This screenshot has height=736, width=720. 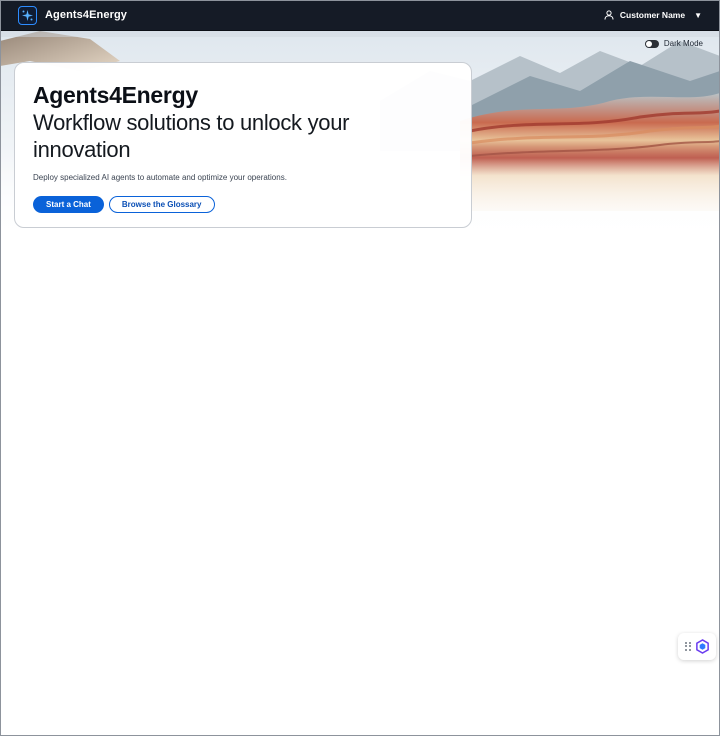 I want to click on top-navigation-bar: Agents4Energy Customer Name ▼, so click(x=360, y=15).